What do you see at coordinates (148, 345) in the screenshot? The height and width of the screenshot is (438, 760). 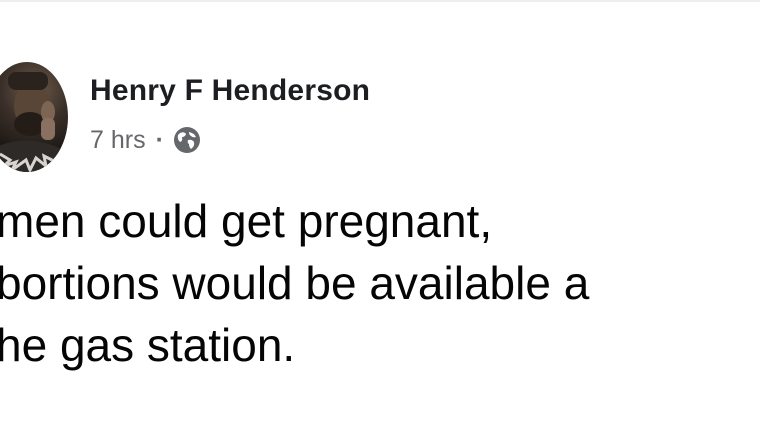 I see `post-text-line-3: he gas station.` at bounding box center [148, 345].